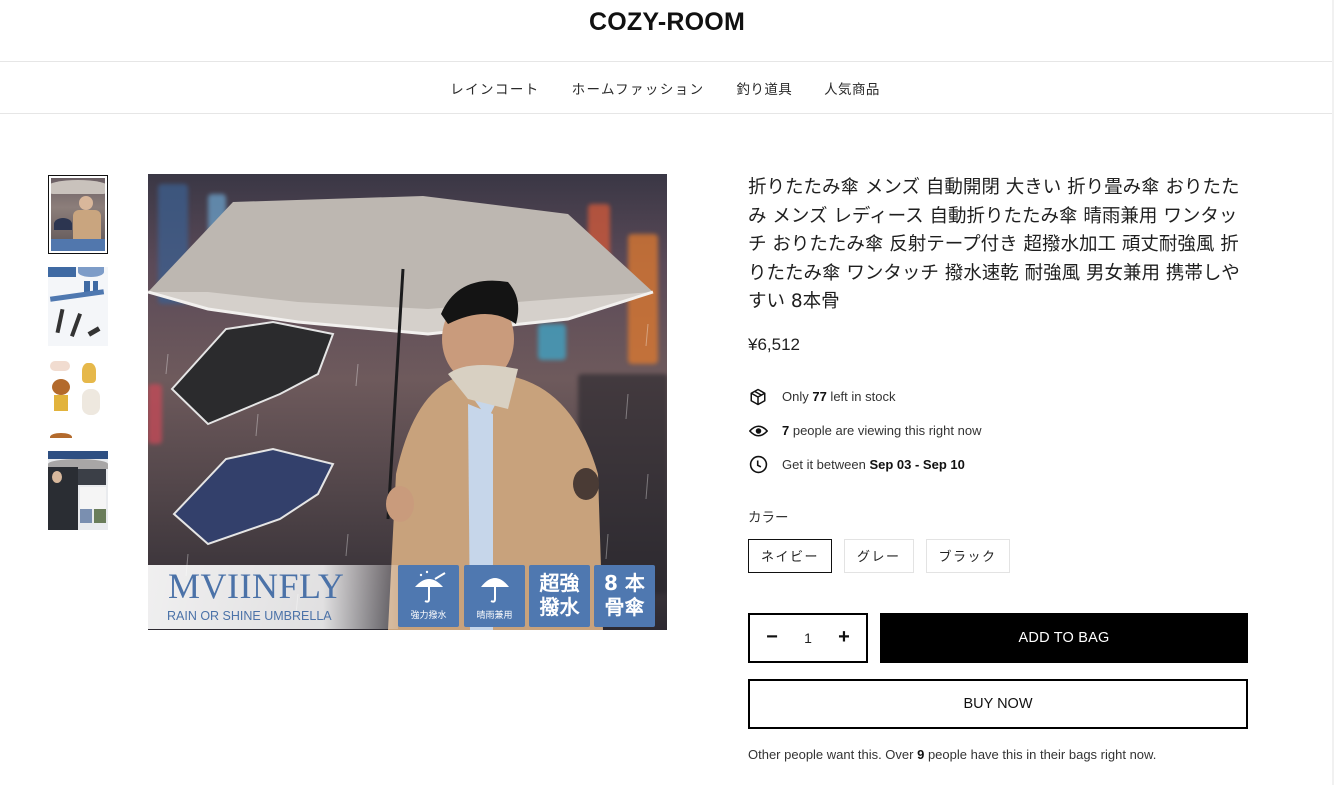  Describe the element at coordinates (790, 555) in the screenshot. I see `color-option-navy: ネイビー` at that location.